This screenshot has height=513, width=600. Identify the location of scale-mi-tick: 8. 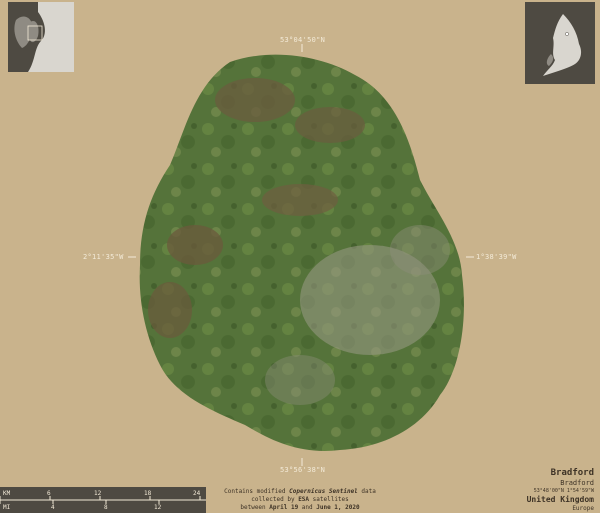
(106, 507).